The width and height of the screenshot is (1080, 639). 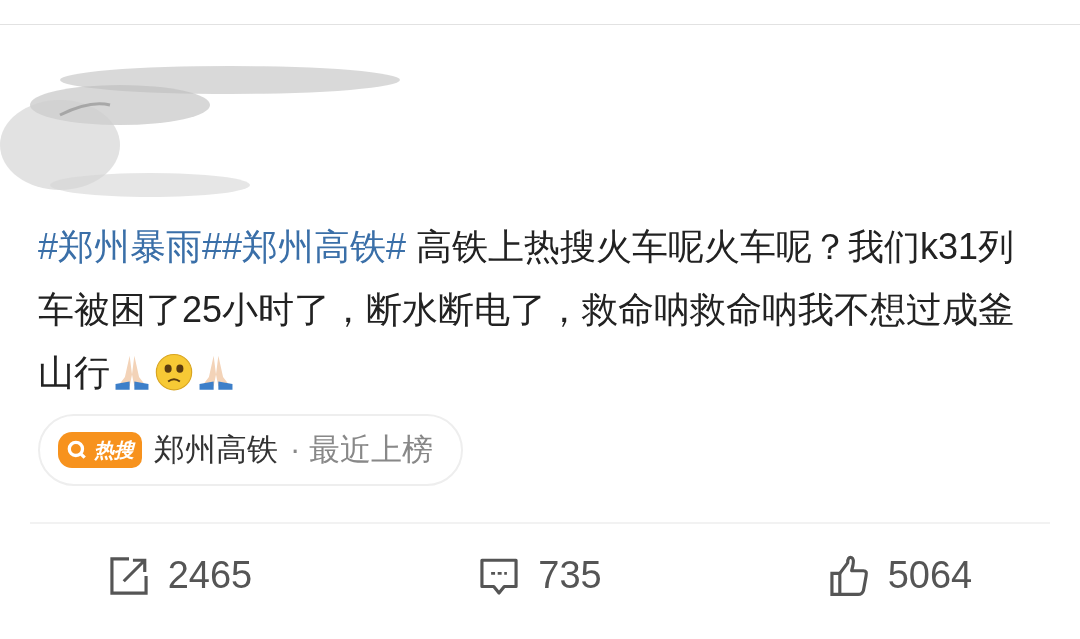 What do you see at coordinates (100, 450) in the screenshot?
I see `hot-search-badge: 热搜` at bounding box center [100, 450].